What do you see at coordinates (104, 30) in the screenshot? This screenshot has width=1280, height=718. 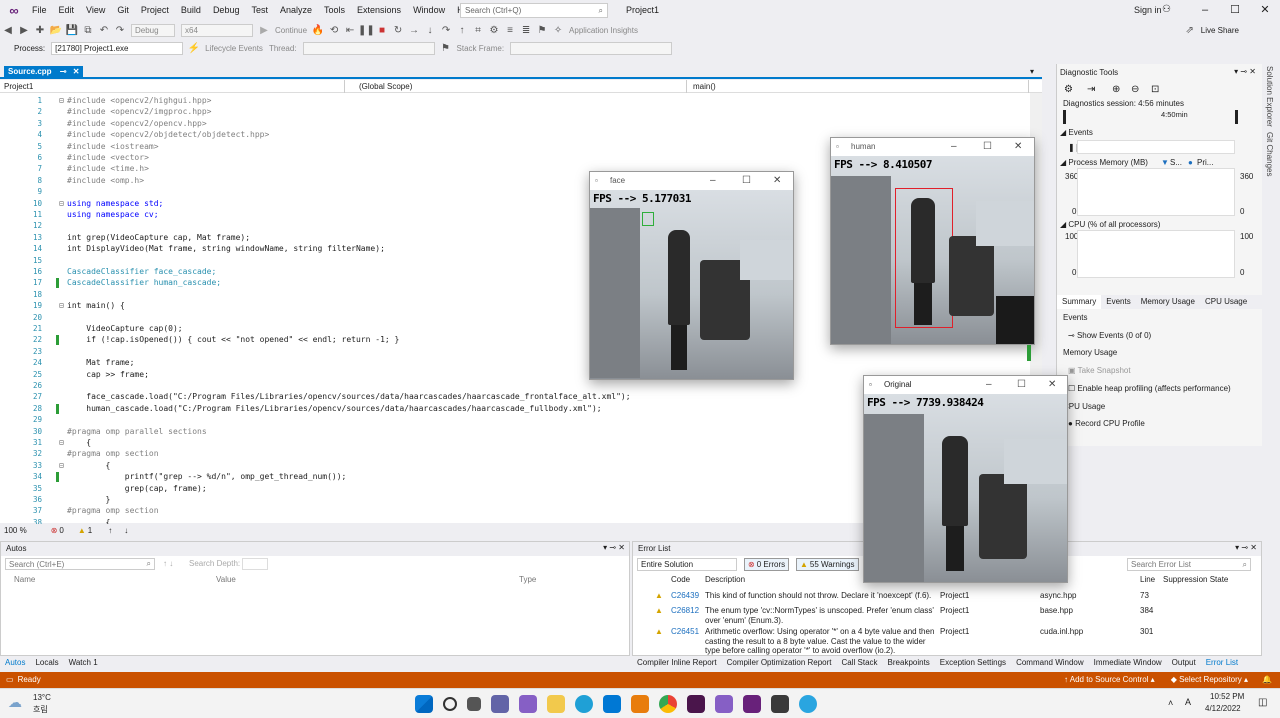 I see `undo-icon: ↶` at bounding box center [104, 30].